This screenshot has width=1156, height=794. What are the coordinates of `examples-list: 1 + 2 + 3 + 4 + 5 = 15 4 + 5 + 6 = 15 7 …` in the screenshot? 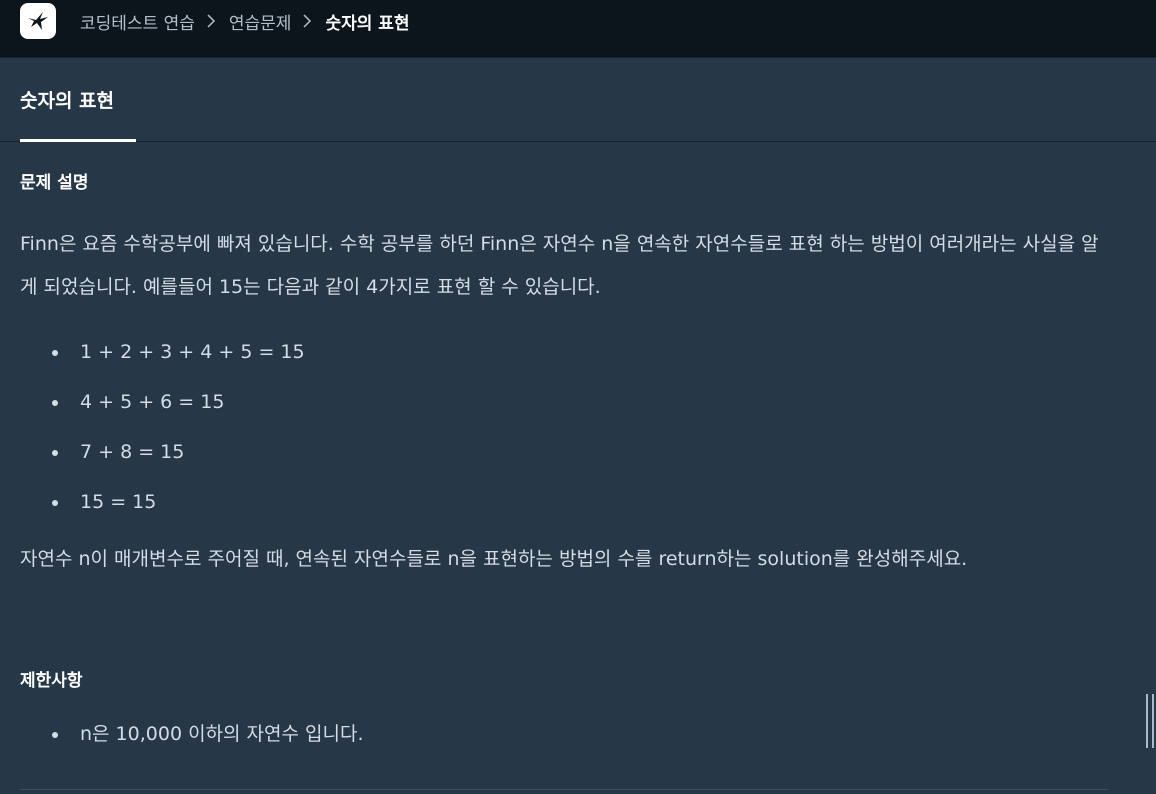 It's located at (162, 432).